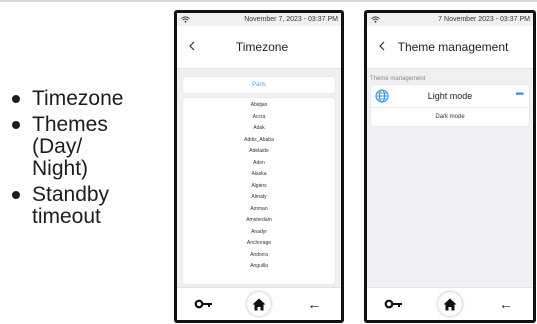  What do you see at coordinates (259, 175) in the screenshot?
I see `list-item: Alaska` at bounding box center [259, 175].